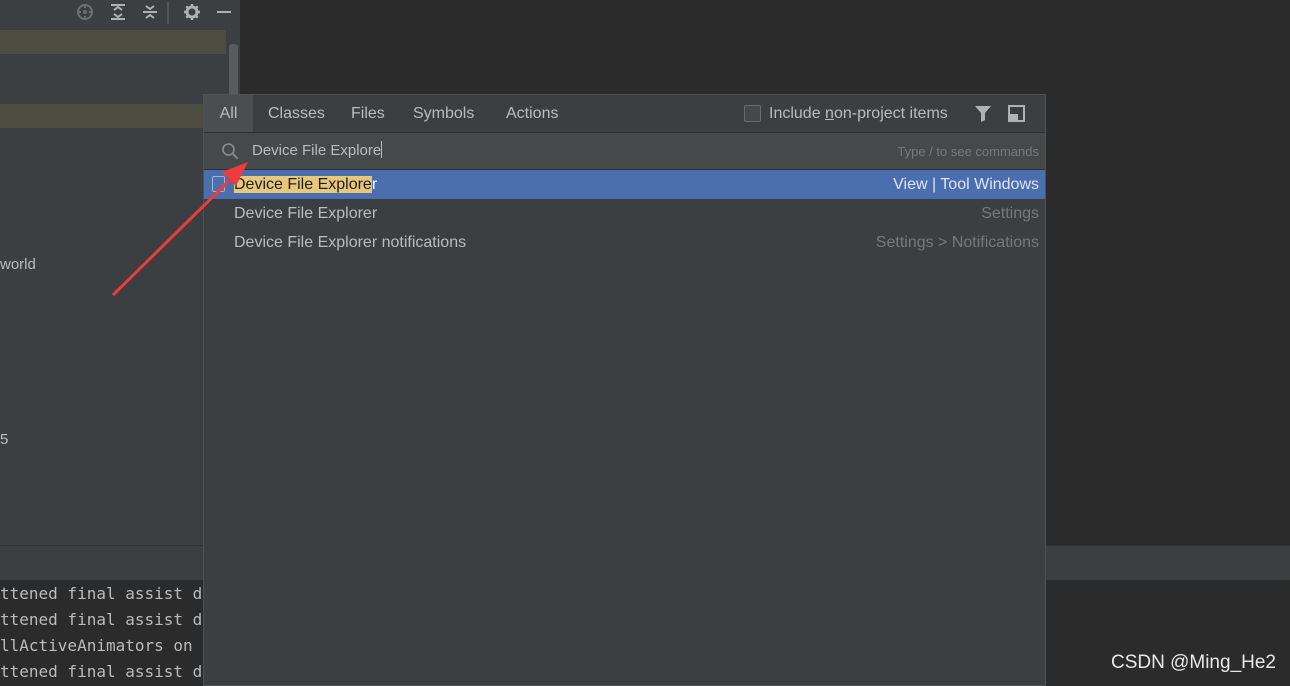 This screenshot has width=1290, height=686. Describe the element at coordinates (303, 184) in the screenshot. I see `match-highlight: Device File Explore` at that location.